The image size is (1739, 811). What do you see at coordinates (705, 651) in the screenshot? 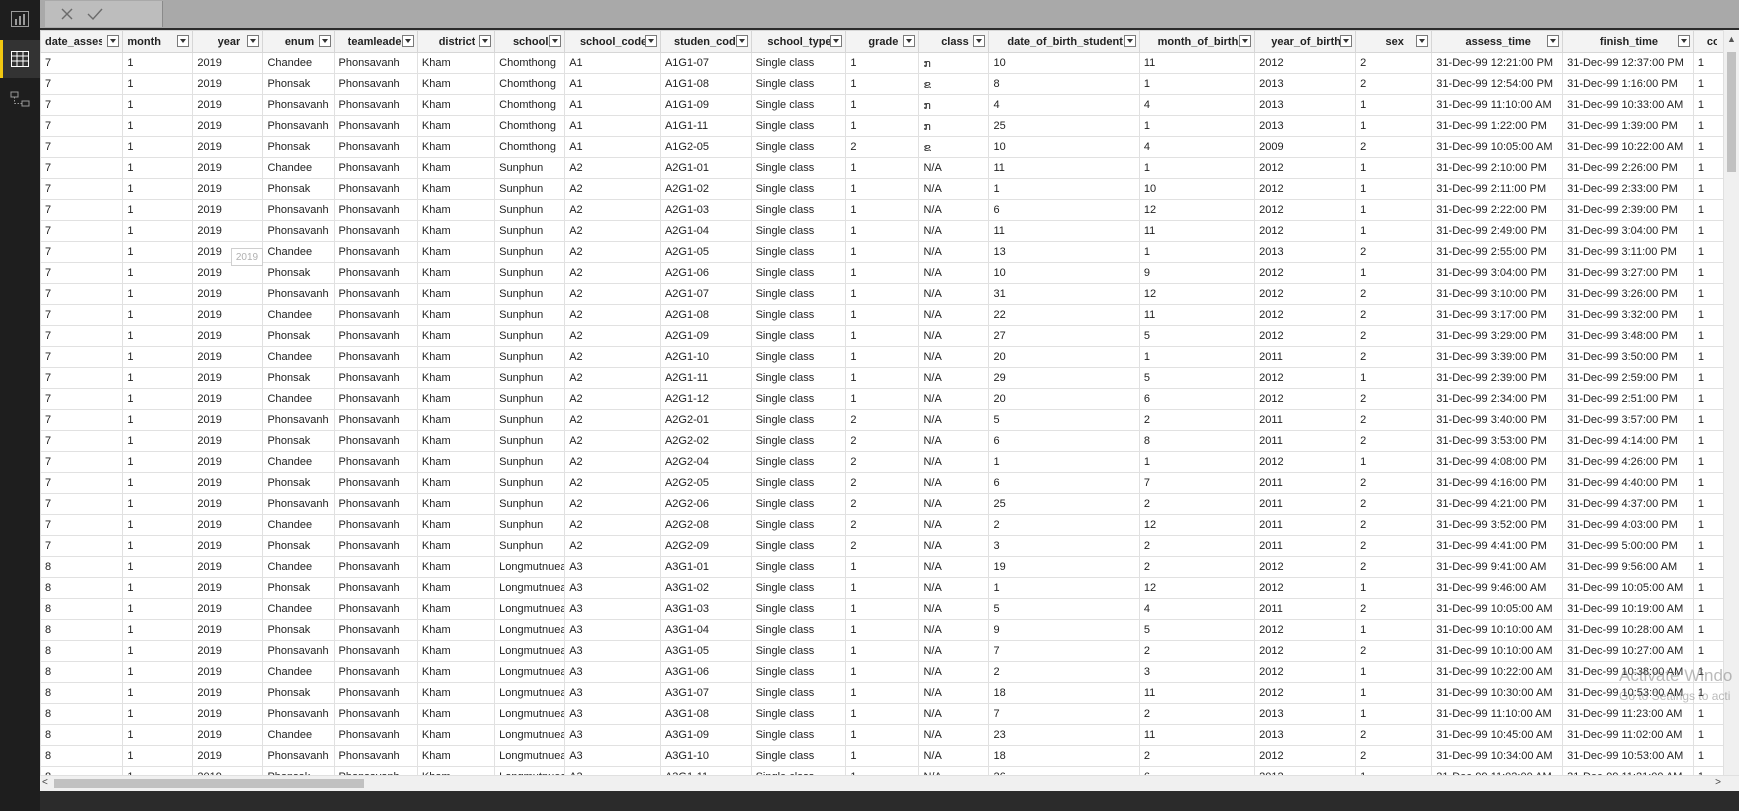
I see `cell-studen-code: A3G1-05` at bounding box center [705, 651].